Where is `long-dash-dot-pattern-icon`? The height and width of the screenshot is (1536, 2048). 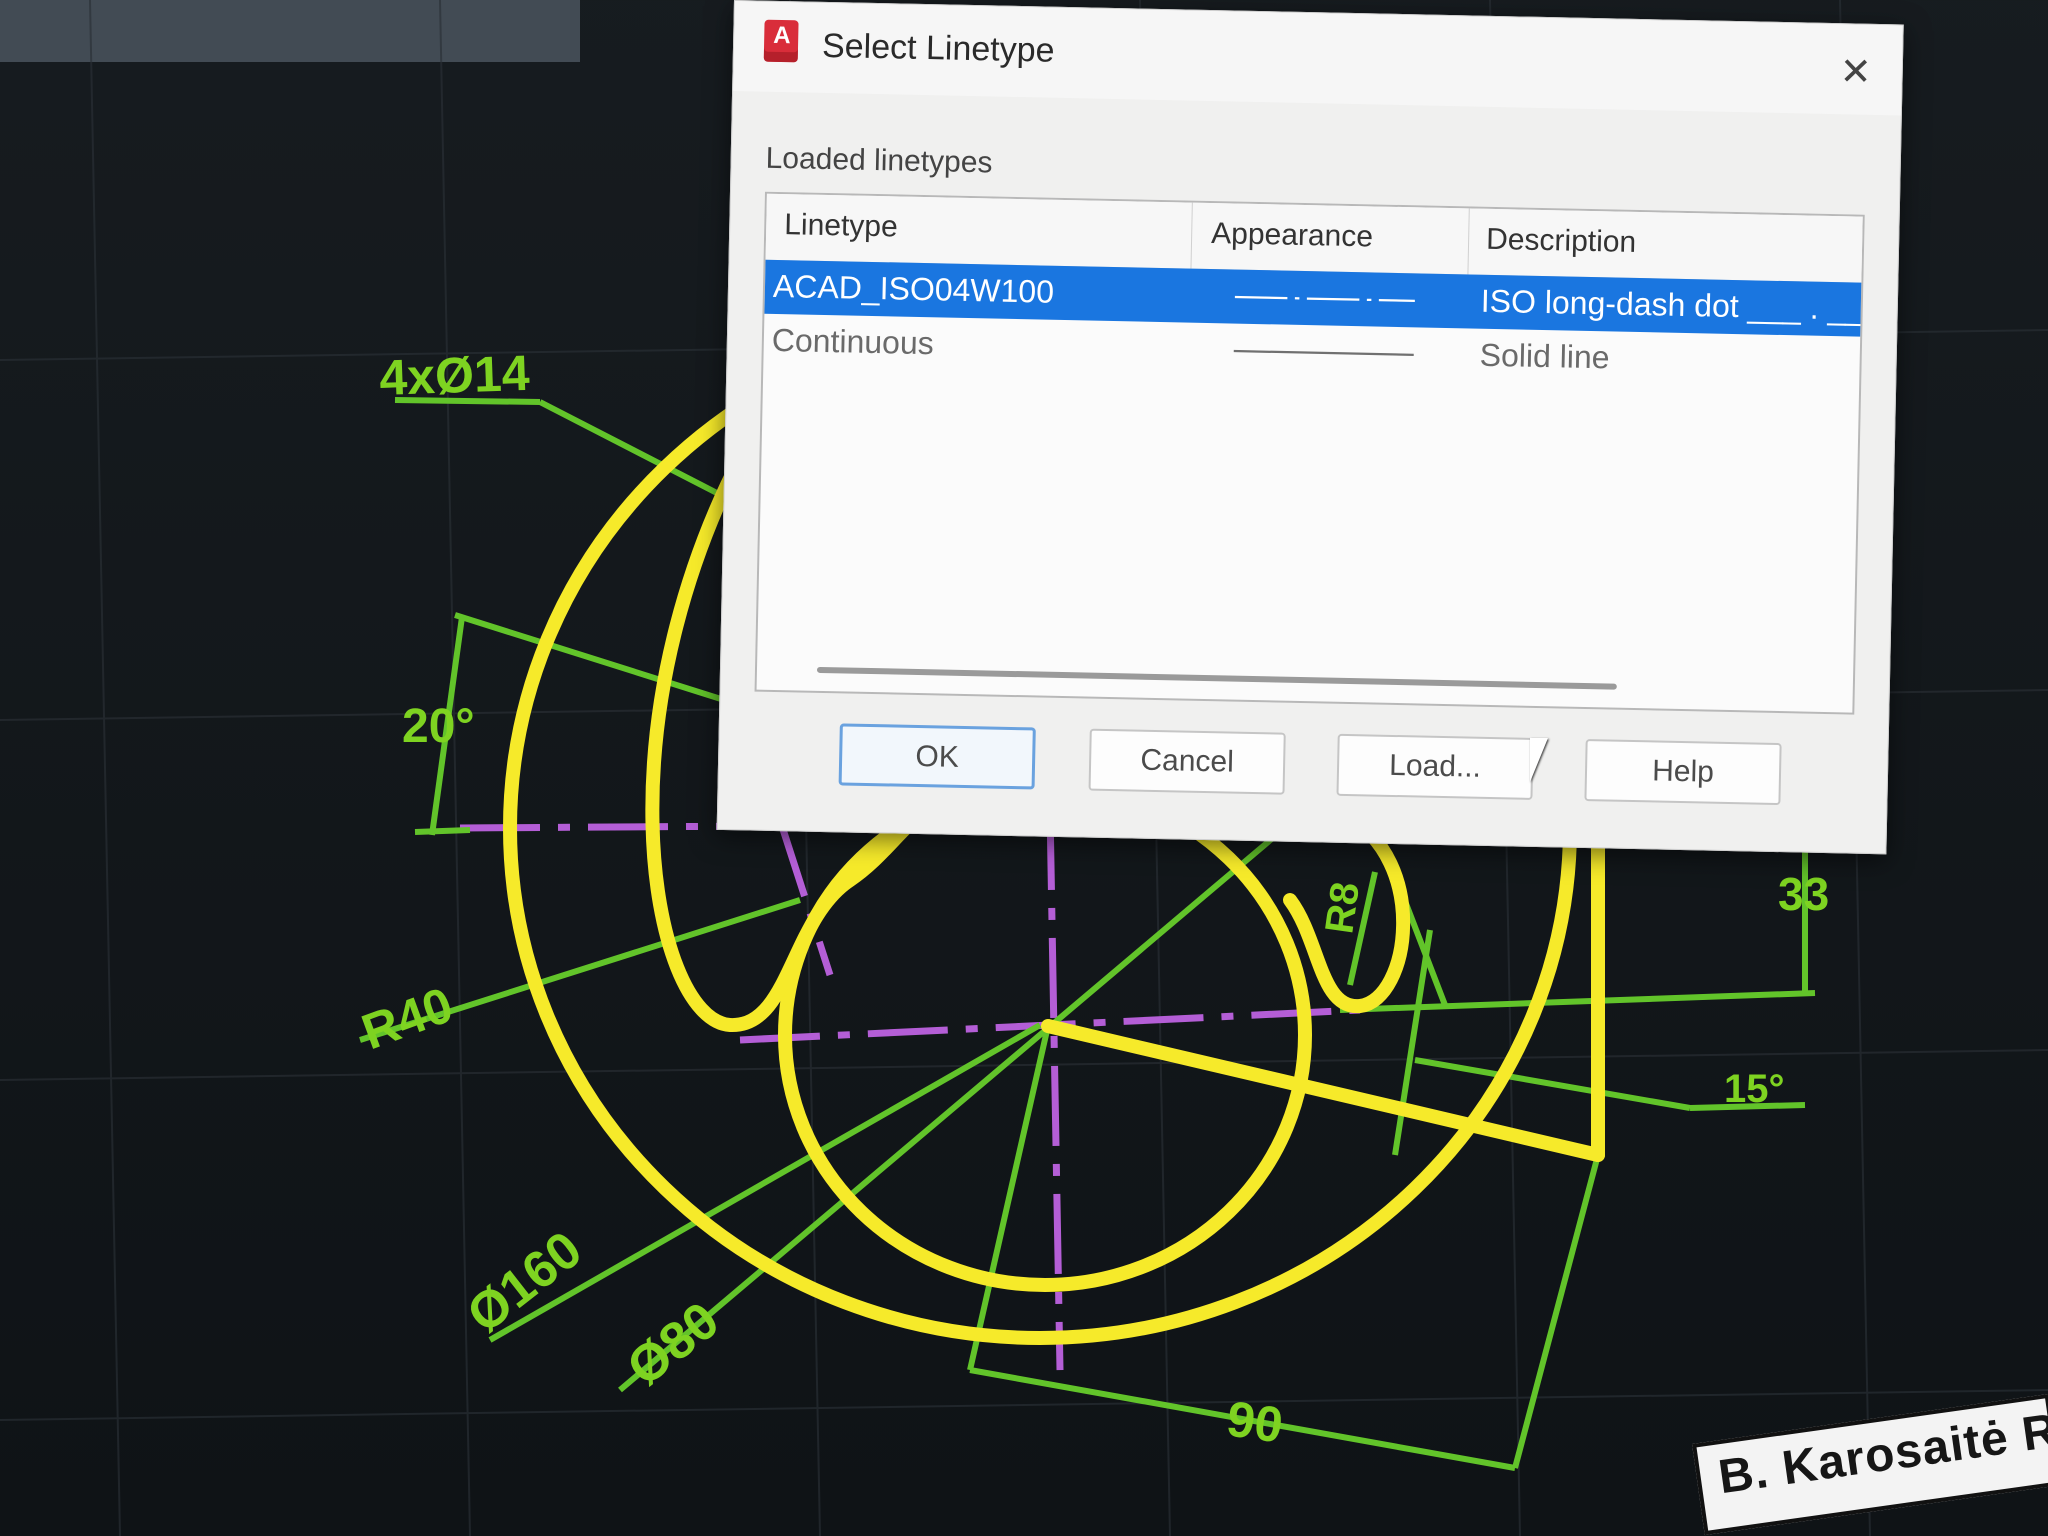 long-dash-dot-pattern-icon is located at coordinates (1324, 298).